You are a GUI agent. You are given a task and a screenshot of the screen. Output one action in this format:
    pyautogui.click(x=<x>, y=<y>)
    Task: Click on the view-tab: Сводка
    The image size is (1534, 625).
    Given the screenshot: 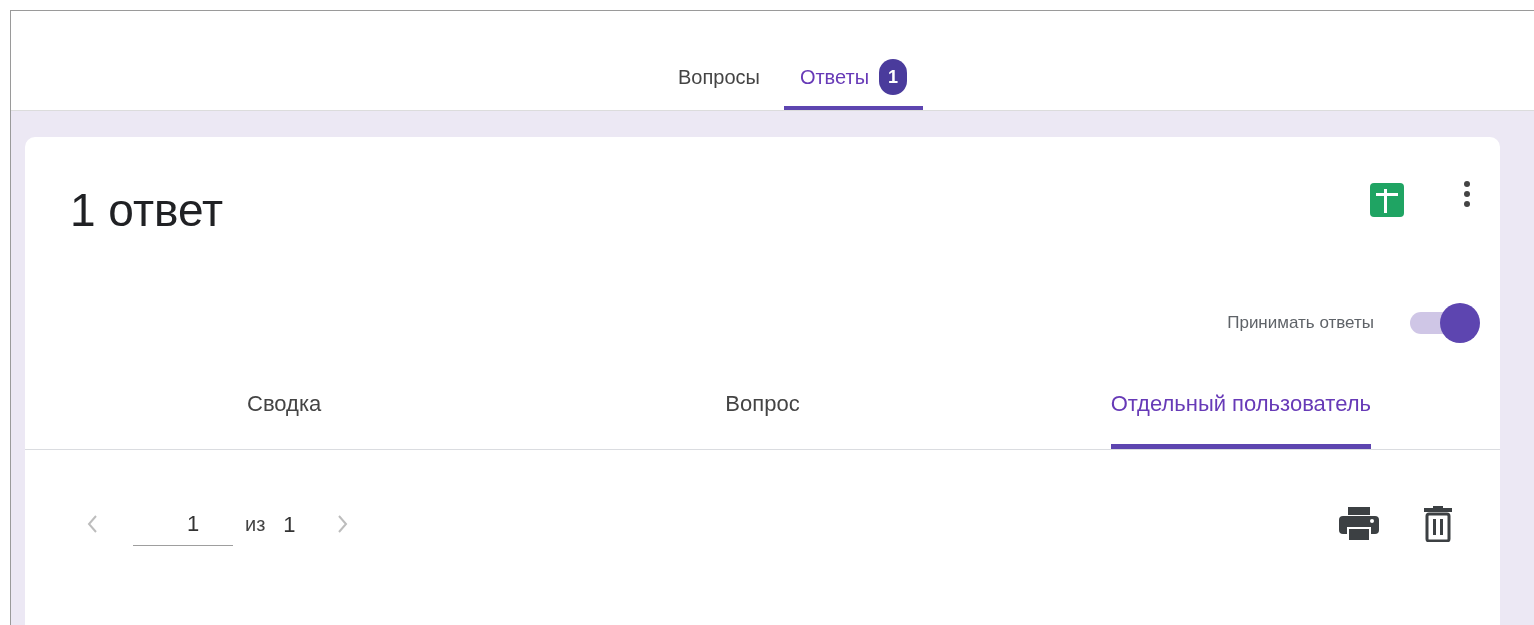 What is the action you would take?
    pyautogui.click(x=284, y=418)
    